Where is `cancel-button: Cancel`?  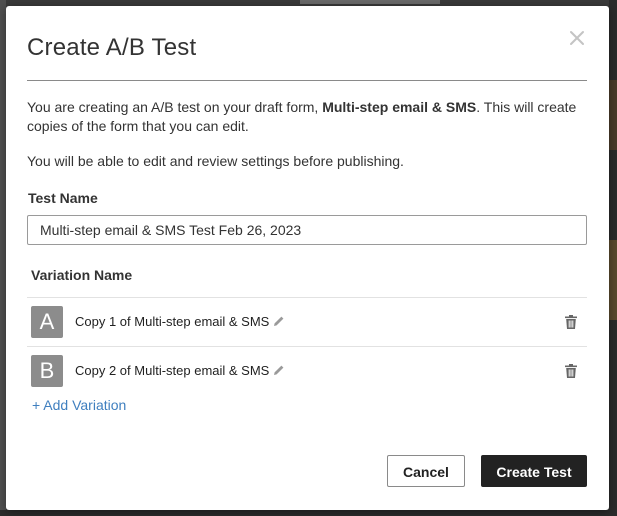
cancel-button: Cancel is located at coordinates (426, 471).